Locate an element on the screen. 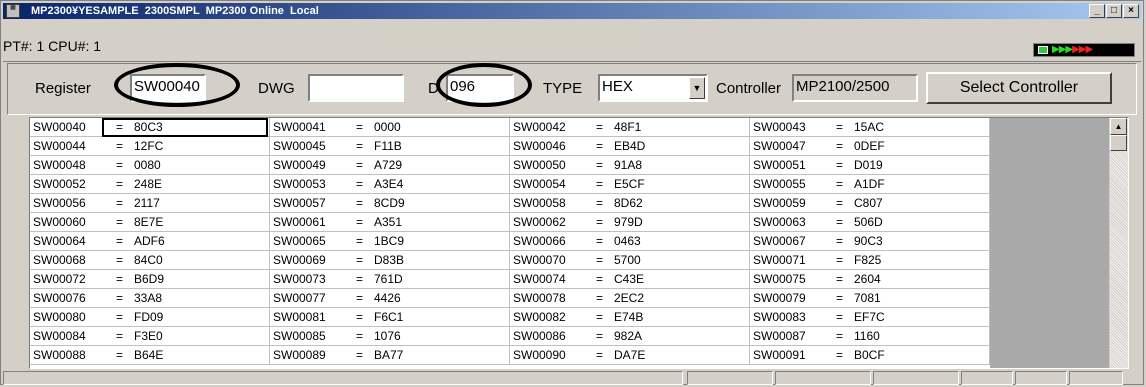  register-cell: SW00052 = 248E is located at coordinates (150, 184).